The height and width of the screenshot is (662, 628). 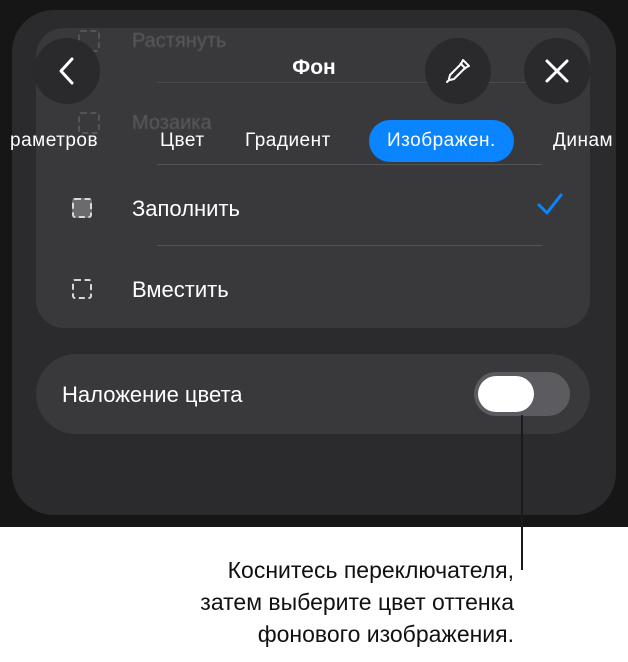 I want to click on fit-icon, so click(x=82, y=289).